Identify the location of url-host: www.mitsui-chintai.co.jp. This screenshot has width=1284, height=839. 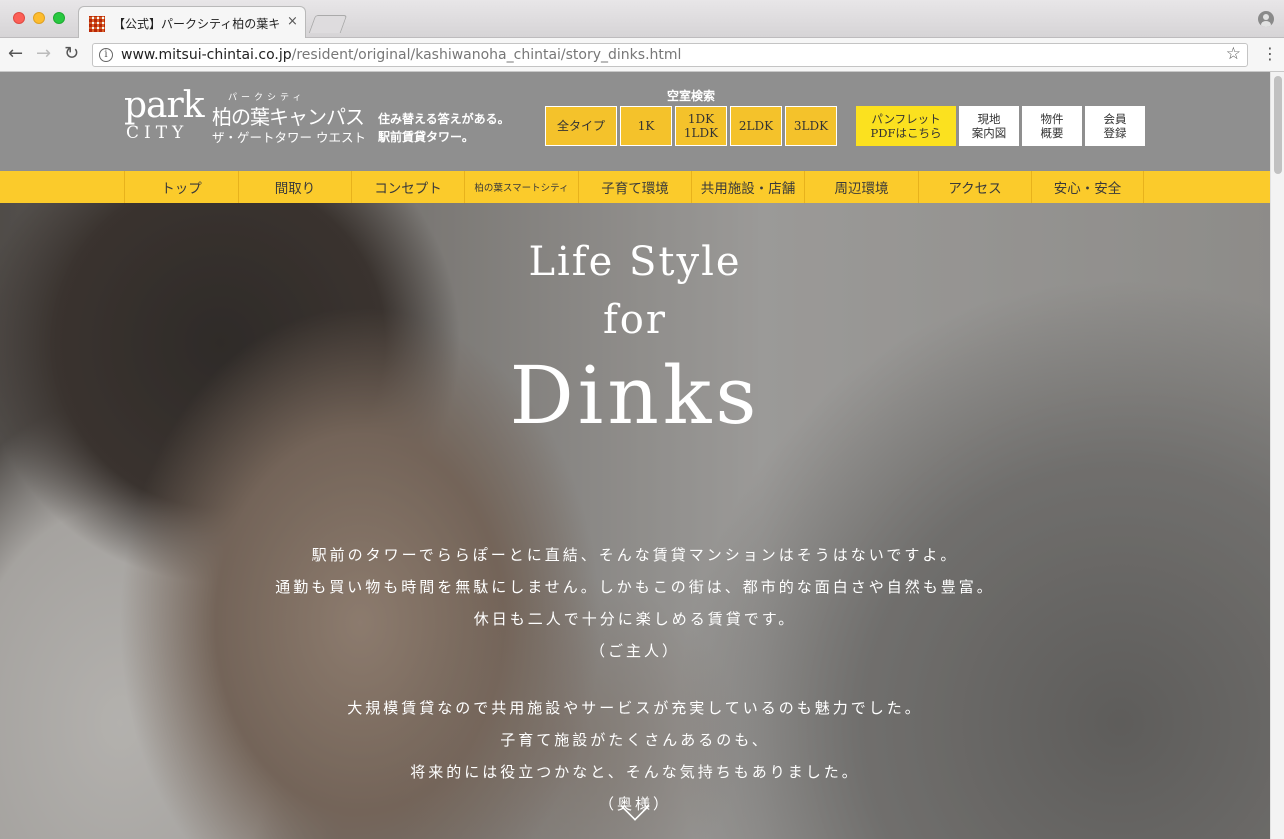
(206, 55).